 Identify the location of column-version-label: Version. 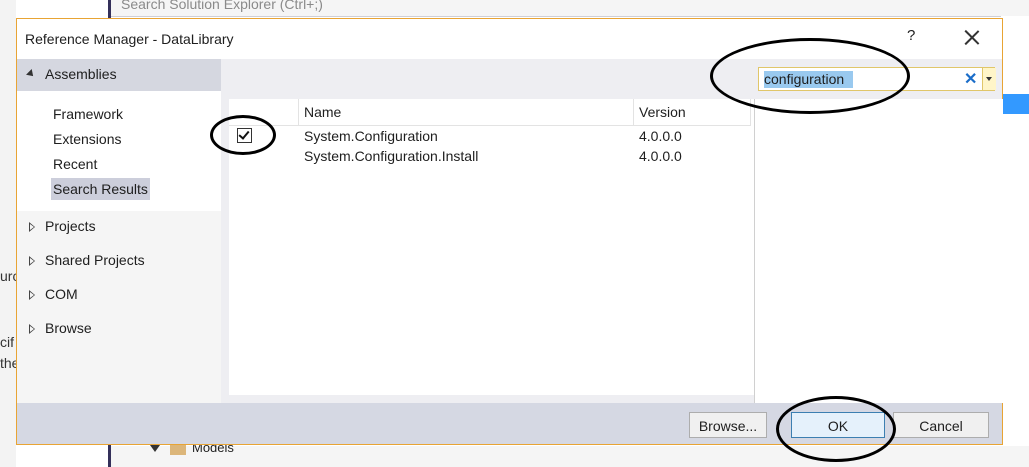
(662, 112).